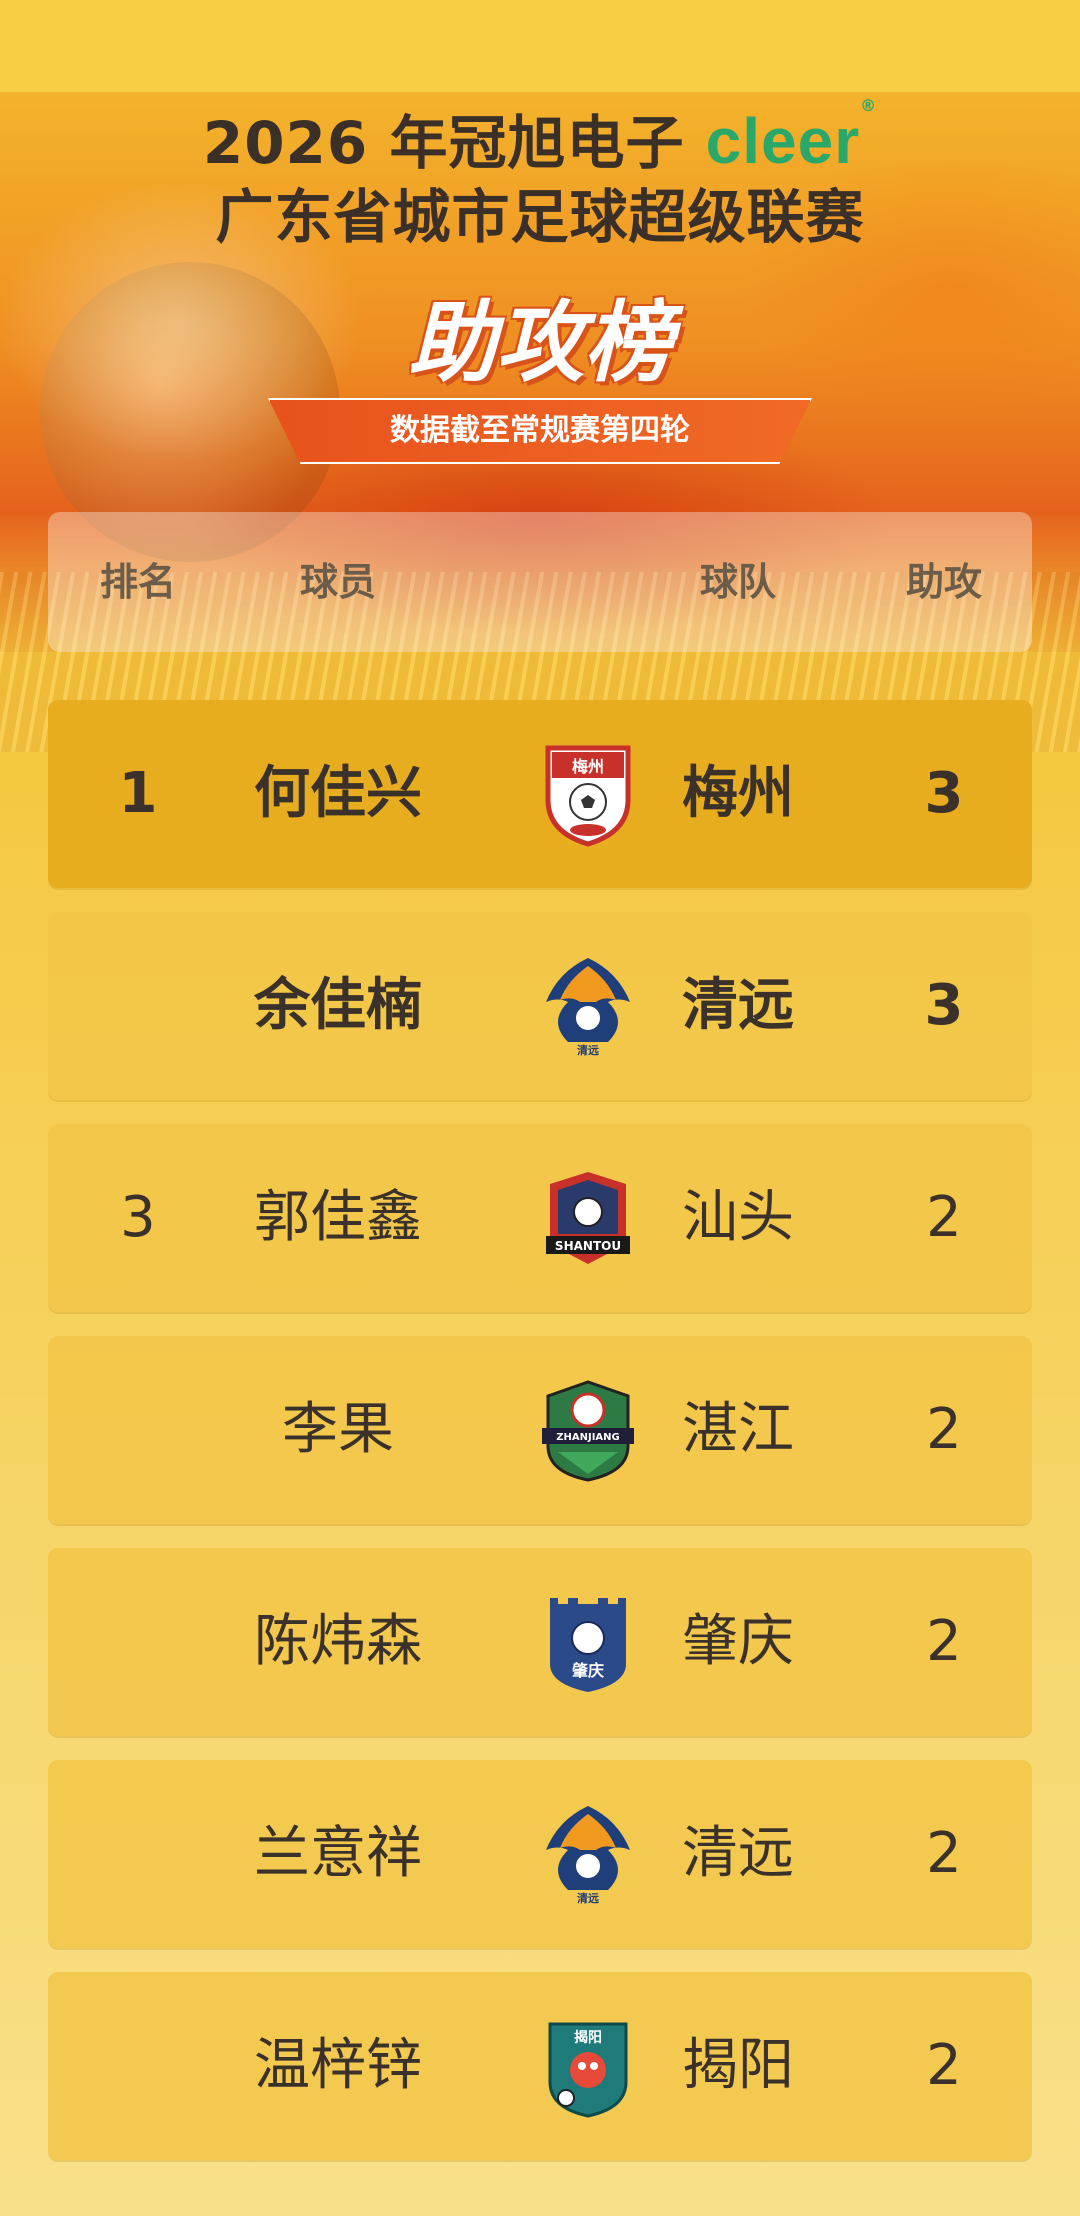 The image size is (1080, 2216). I want to click on event-title-line2: 广东省城市足球超级联赛, so click(540, 217).